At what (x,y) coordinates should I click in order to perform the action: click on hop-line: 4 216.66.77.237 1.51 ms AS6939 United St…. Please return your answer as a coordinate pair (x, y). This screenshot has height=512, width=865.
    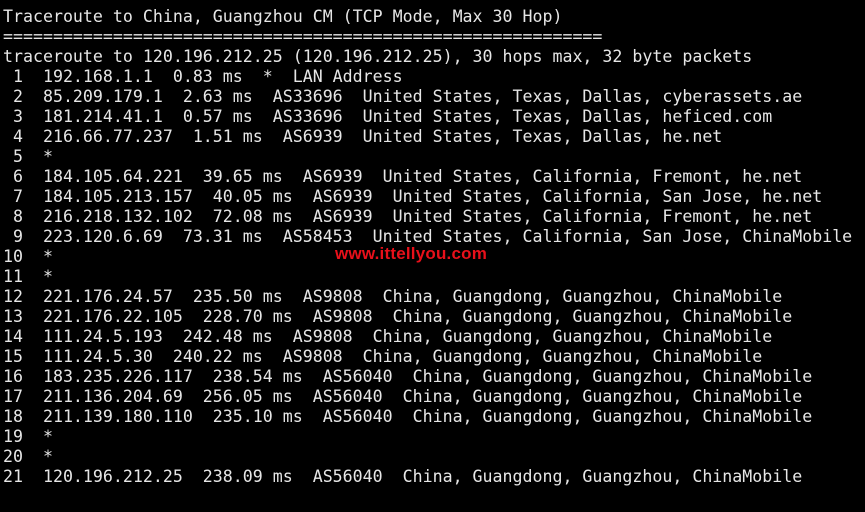
    Looking at the image, I should click on (363, 136).